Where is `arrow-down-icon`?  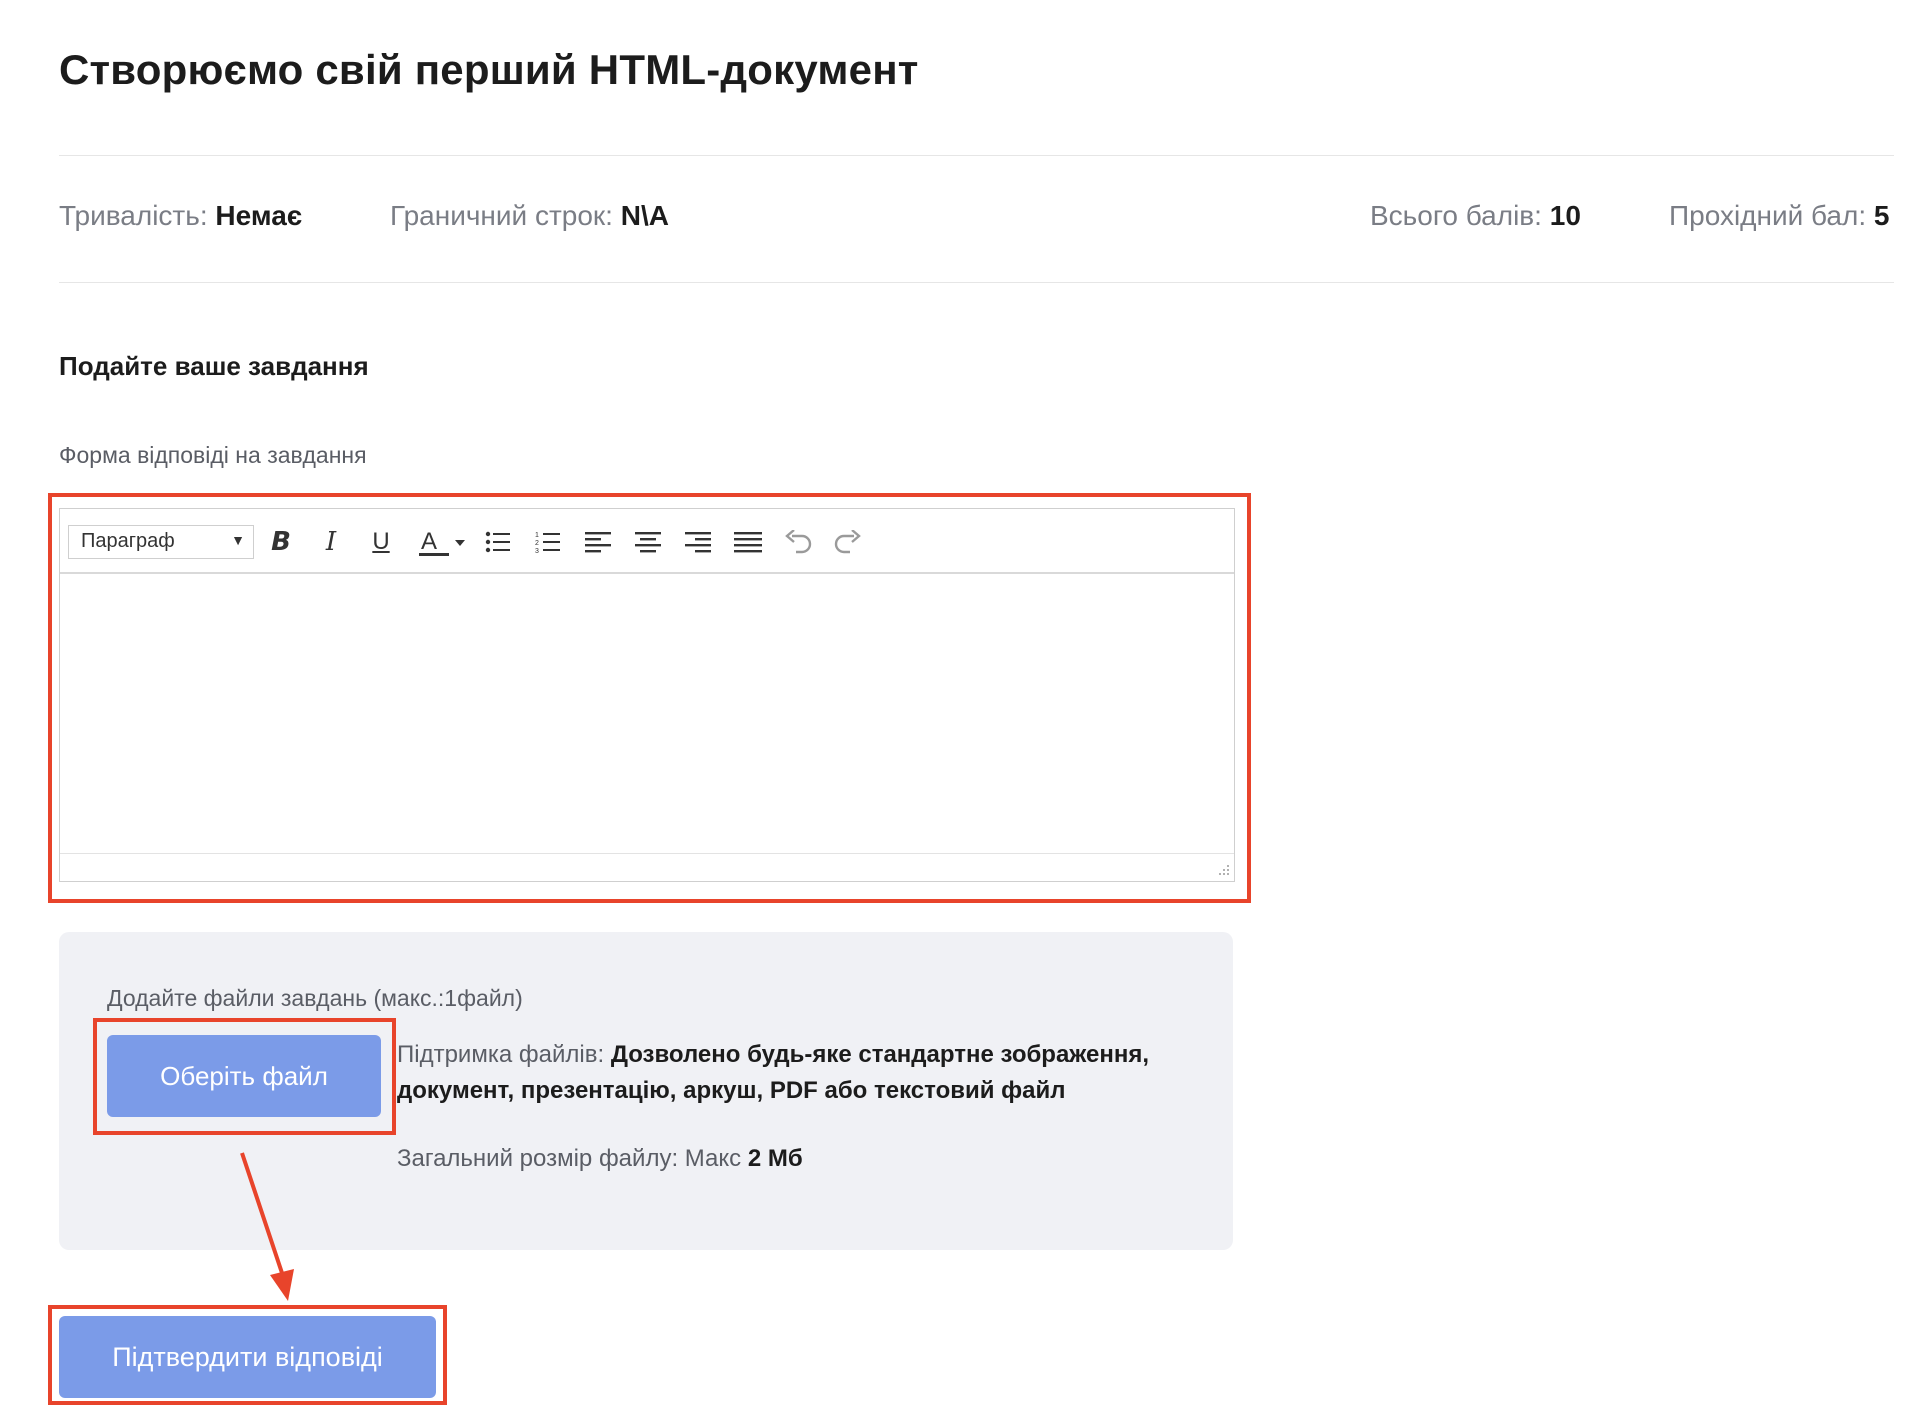
arrow-down-icon is located at coordinates (267, 1226).